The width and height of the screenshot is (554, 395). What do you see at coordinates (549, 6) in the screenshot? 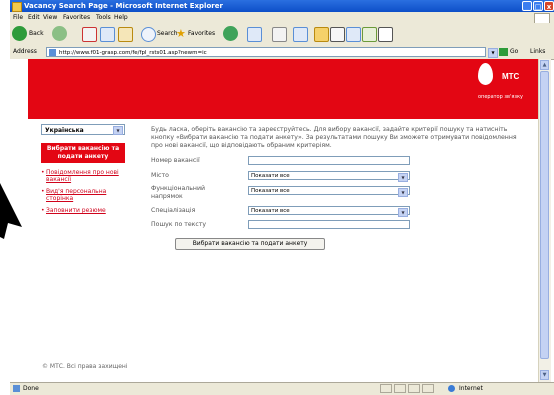
I see `close-button: x` at bounding box center [549, 6].